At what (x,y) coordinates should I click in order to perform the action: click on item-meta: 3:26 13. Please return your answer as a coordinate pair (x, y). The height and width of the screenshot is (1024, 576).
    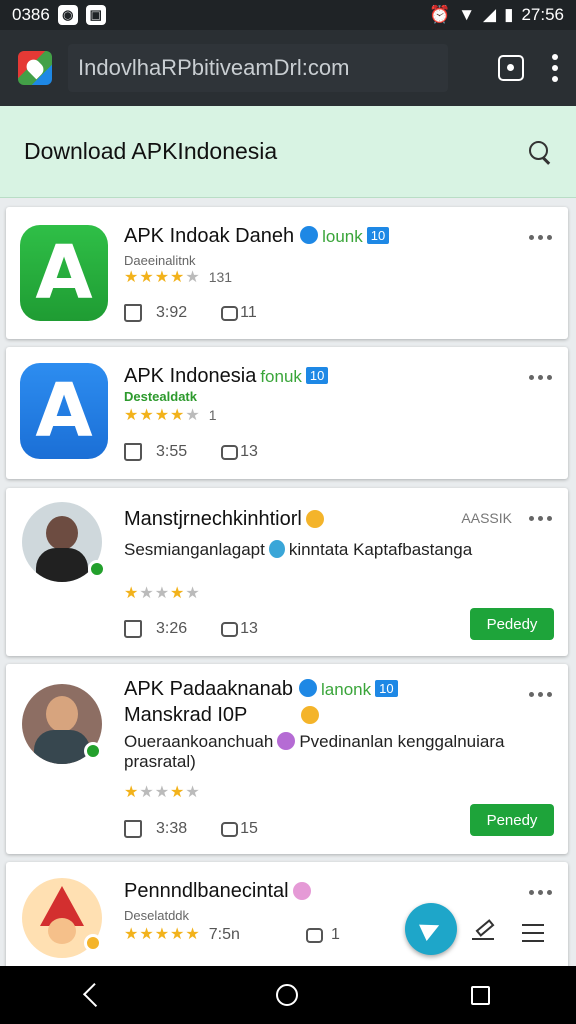
    Looking at the image, I should click on (191, 629).